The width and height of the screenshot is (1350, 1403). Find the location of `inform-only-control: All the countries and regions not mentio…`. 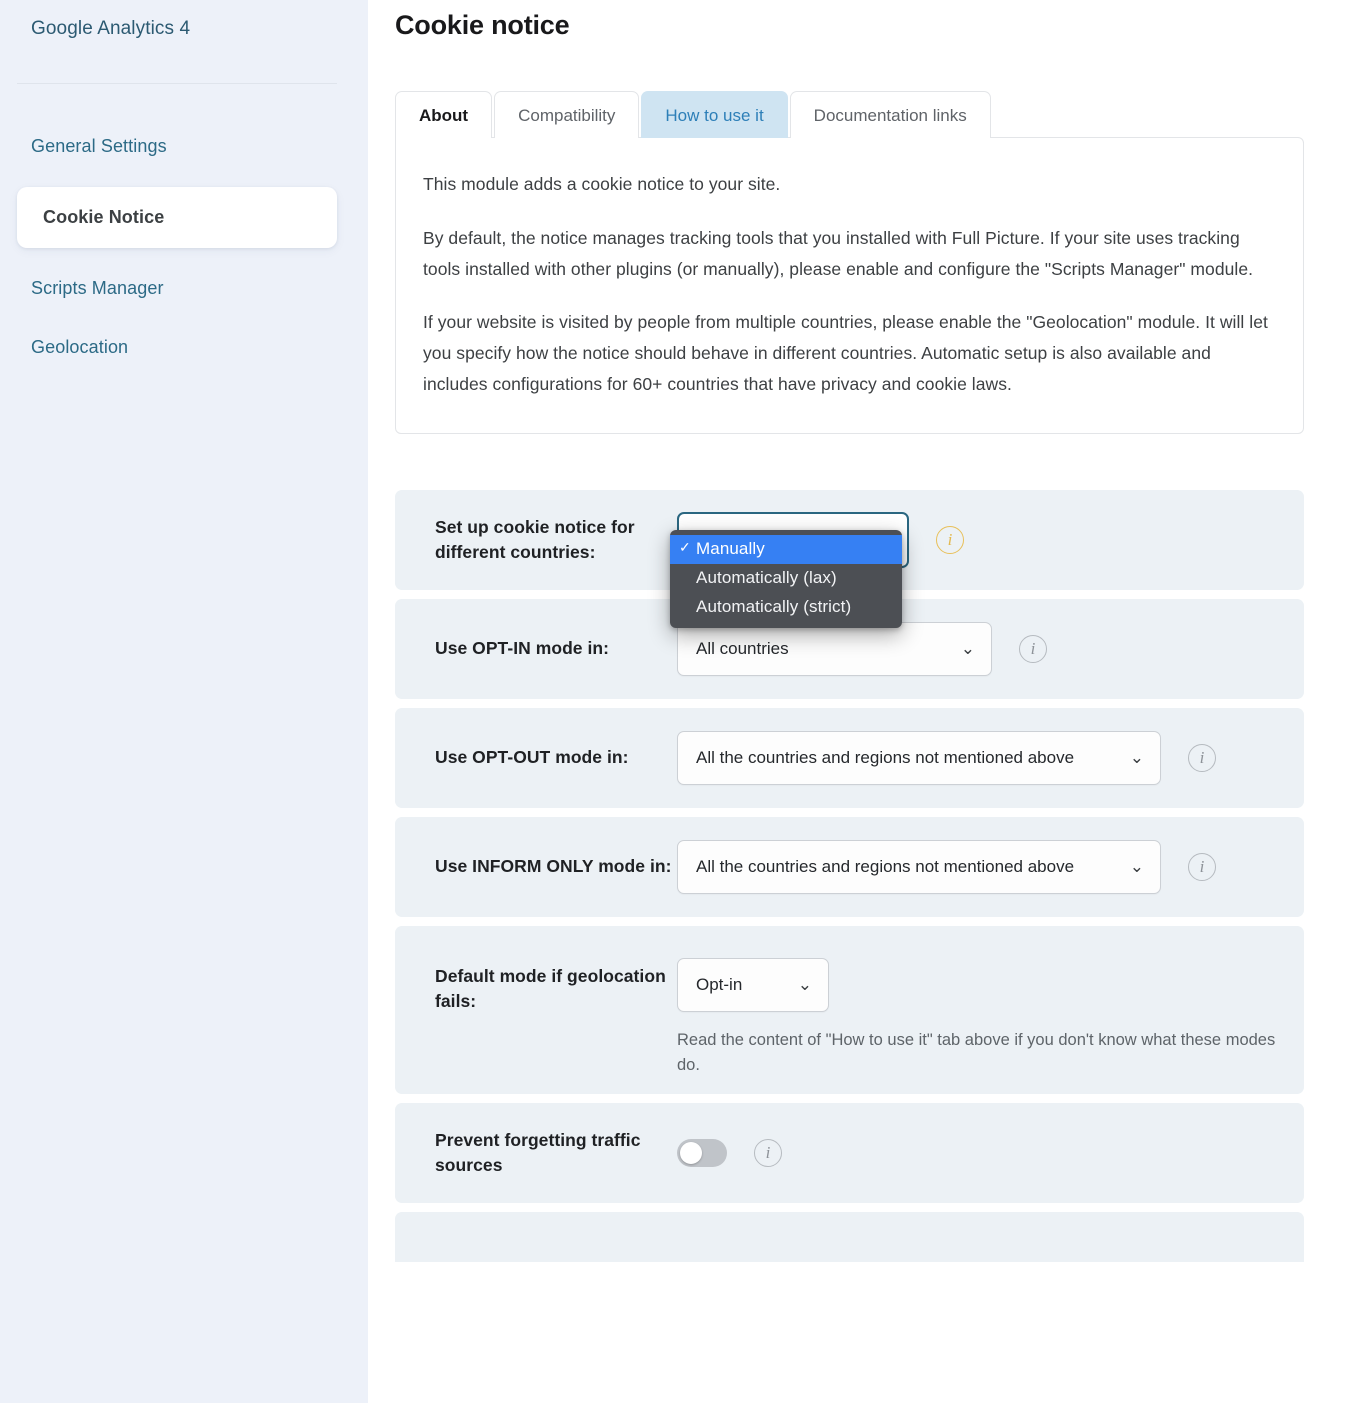

inform-only-control: All the countries and regions not mentio… is located at coordinates (990, 866).